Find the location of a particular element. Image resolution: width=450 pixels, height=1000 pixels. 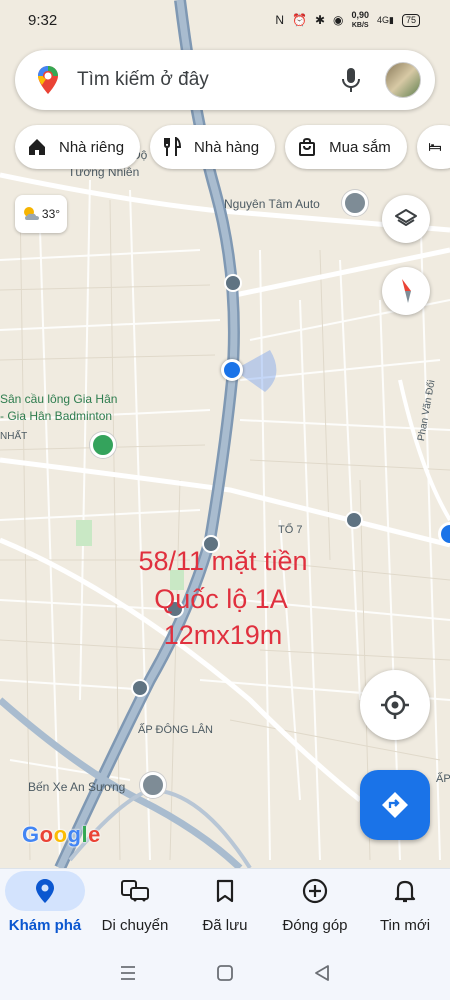

nav-label: Đã lưu is located at coordinates (225, 925).